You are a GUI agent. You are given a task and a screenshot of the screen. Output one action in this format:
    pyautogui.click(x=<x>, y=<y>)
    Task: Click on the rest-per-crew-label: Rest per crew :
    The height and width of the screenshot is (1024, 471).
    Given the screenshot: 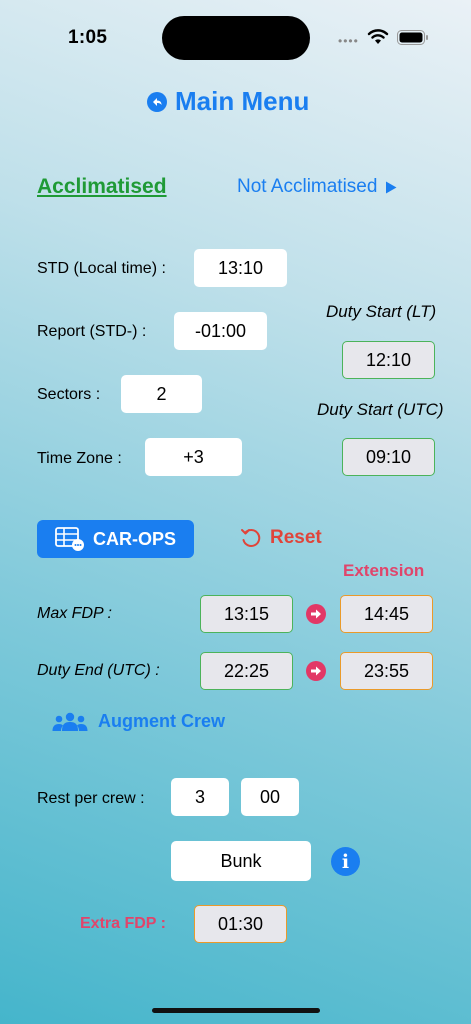 What is the action you would take?
    pyautogui.click(x=91, y=798)
    